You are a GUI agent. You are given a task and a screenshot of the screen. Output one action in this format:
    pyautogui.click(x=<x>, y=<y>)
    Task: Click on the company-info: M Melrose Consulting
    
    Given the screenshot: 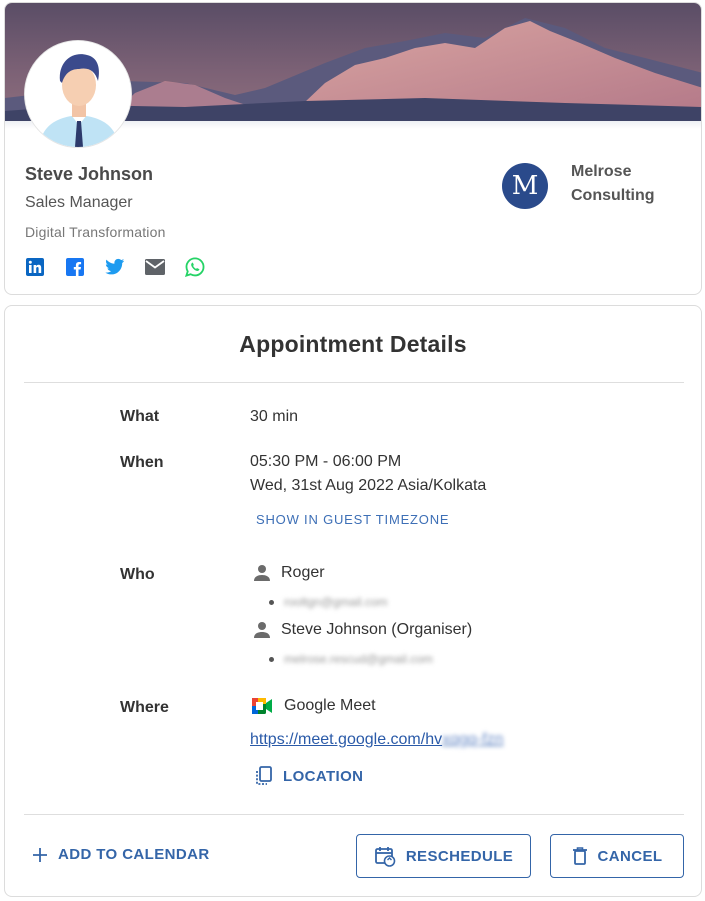 What is the action you would take?
    pyautogui.click(x=591, y=184)
    